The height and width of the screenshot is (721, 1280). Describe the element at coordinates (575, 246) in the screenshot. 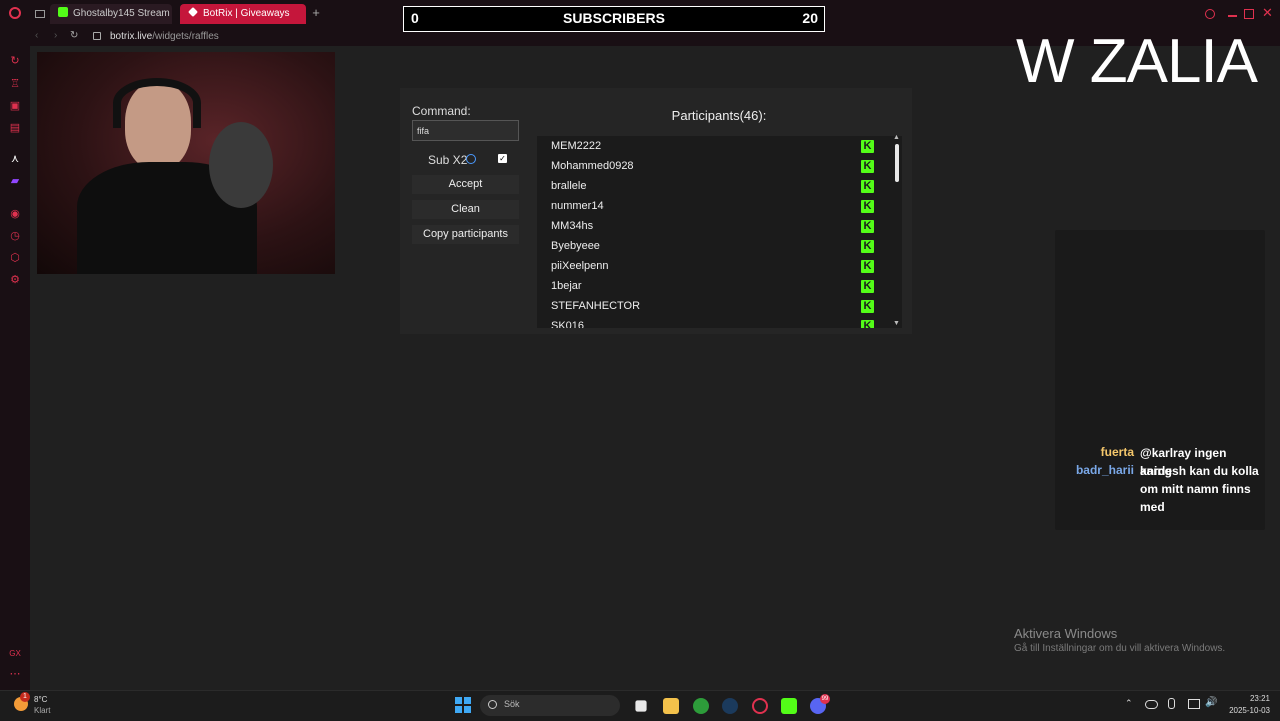

I see `participant-row: Byebyeee` at that location.